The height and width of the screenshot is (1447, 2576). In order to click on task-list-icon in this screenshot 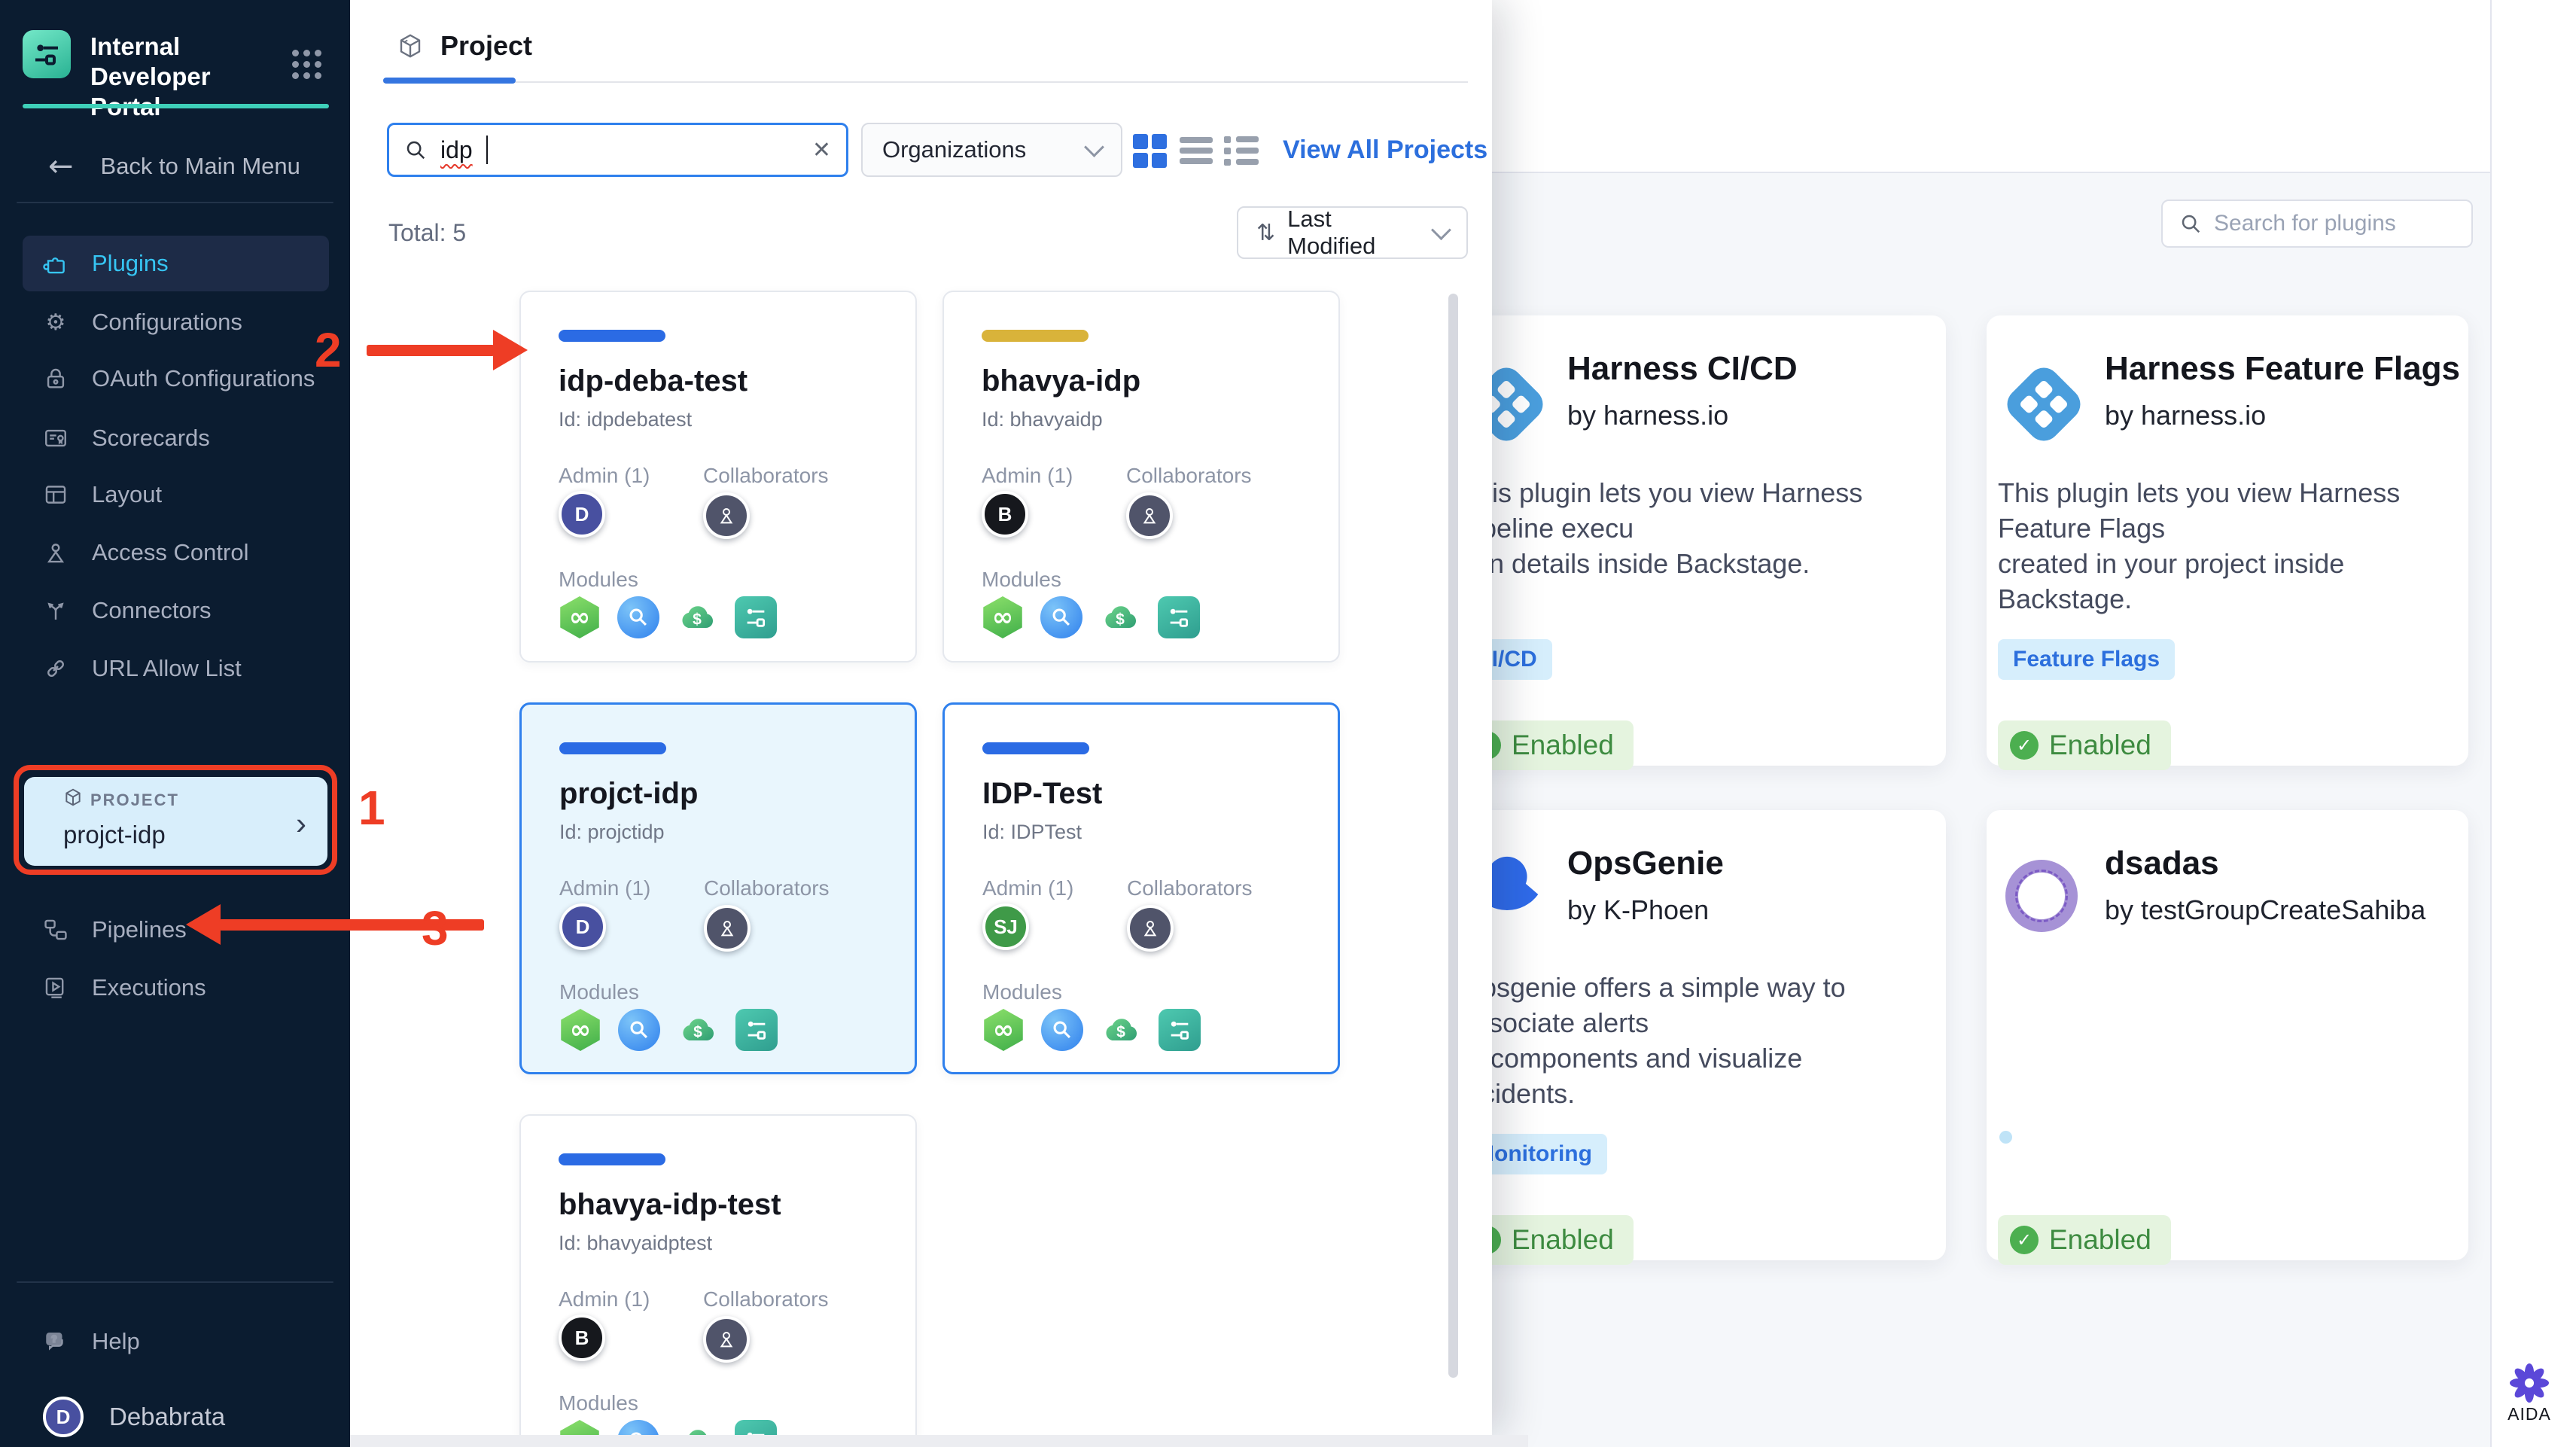, I will do `click(1241, 151)`.